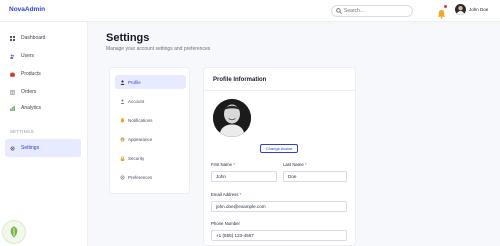 This screenshot has width=500, height=246. I want to click on sidebar-item-label: Users, so click(28, 56).